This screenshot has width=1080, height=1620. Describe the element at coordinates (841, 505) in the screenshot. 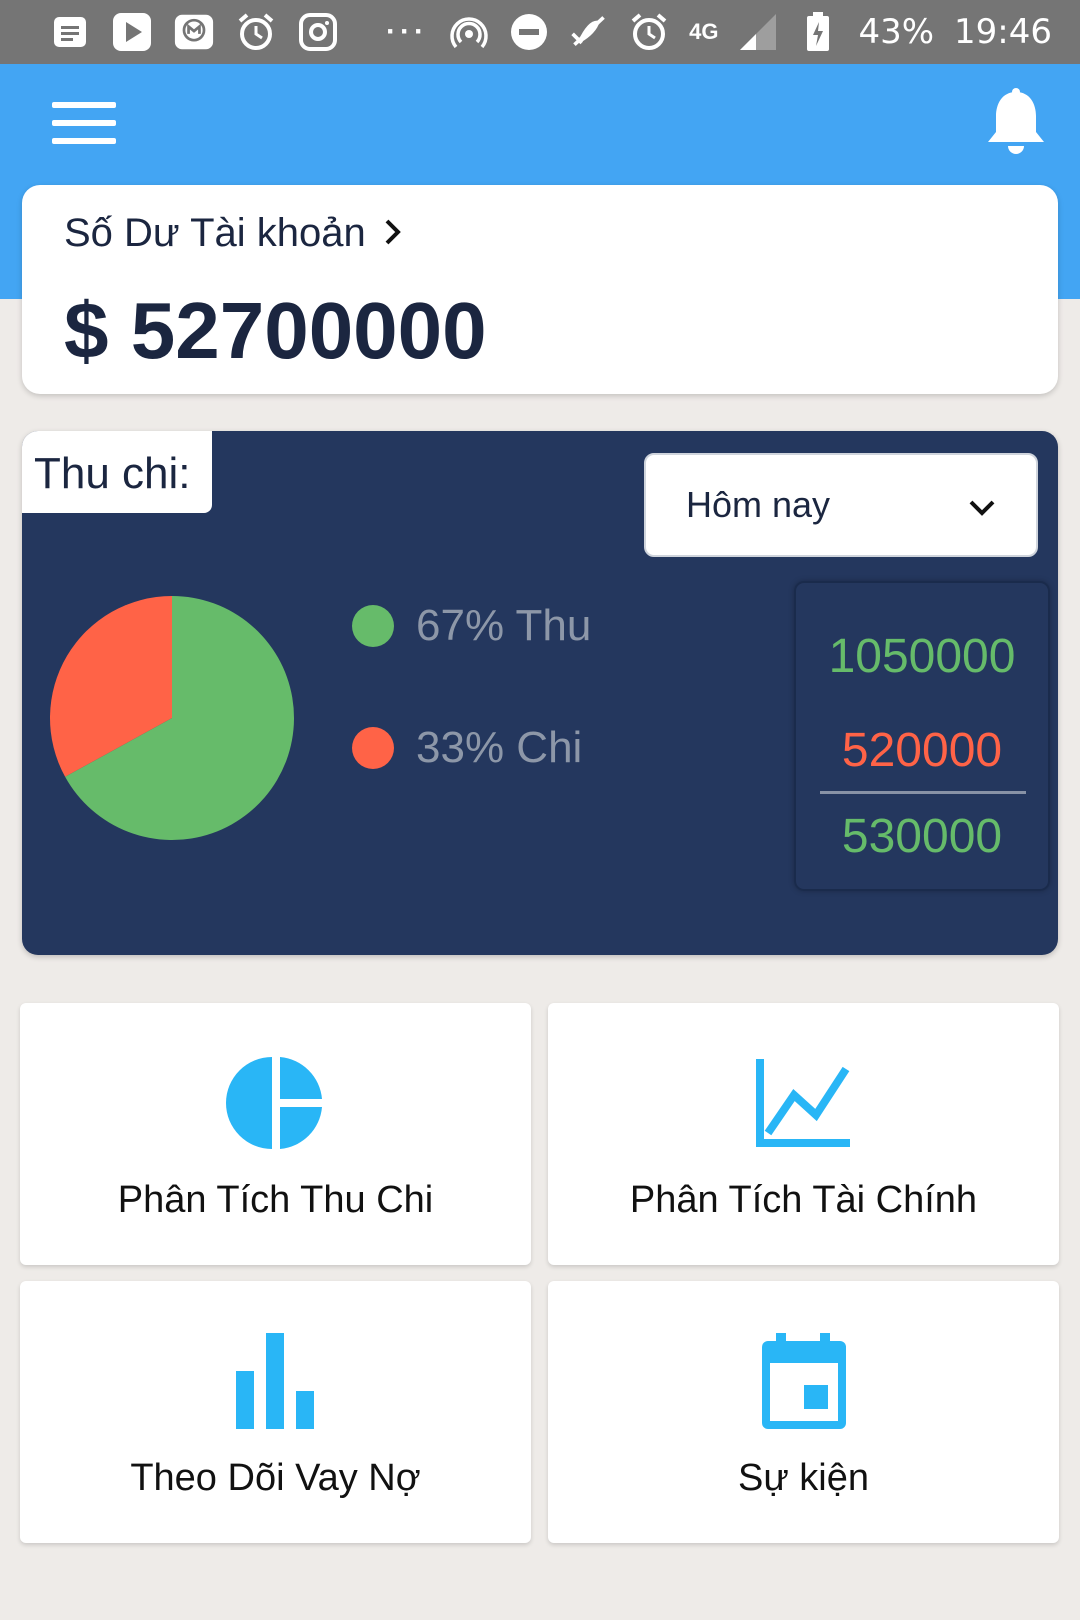

I see `period-select: Hôm nay` at that location.